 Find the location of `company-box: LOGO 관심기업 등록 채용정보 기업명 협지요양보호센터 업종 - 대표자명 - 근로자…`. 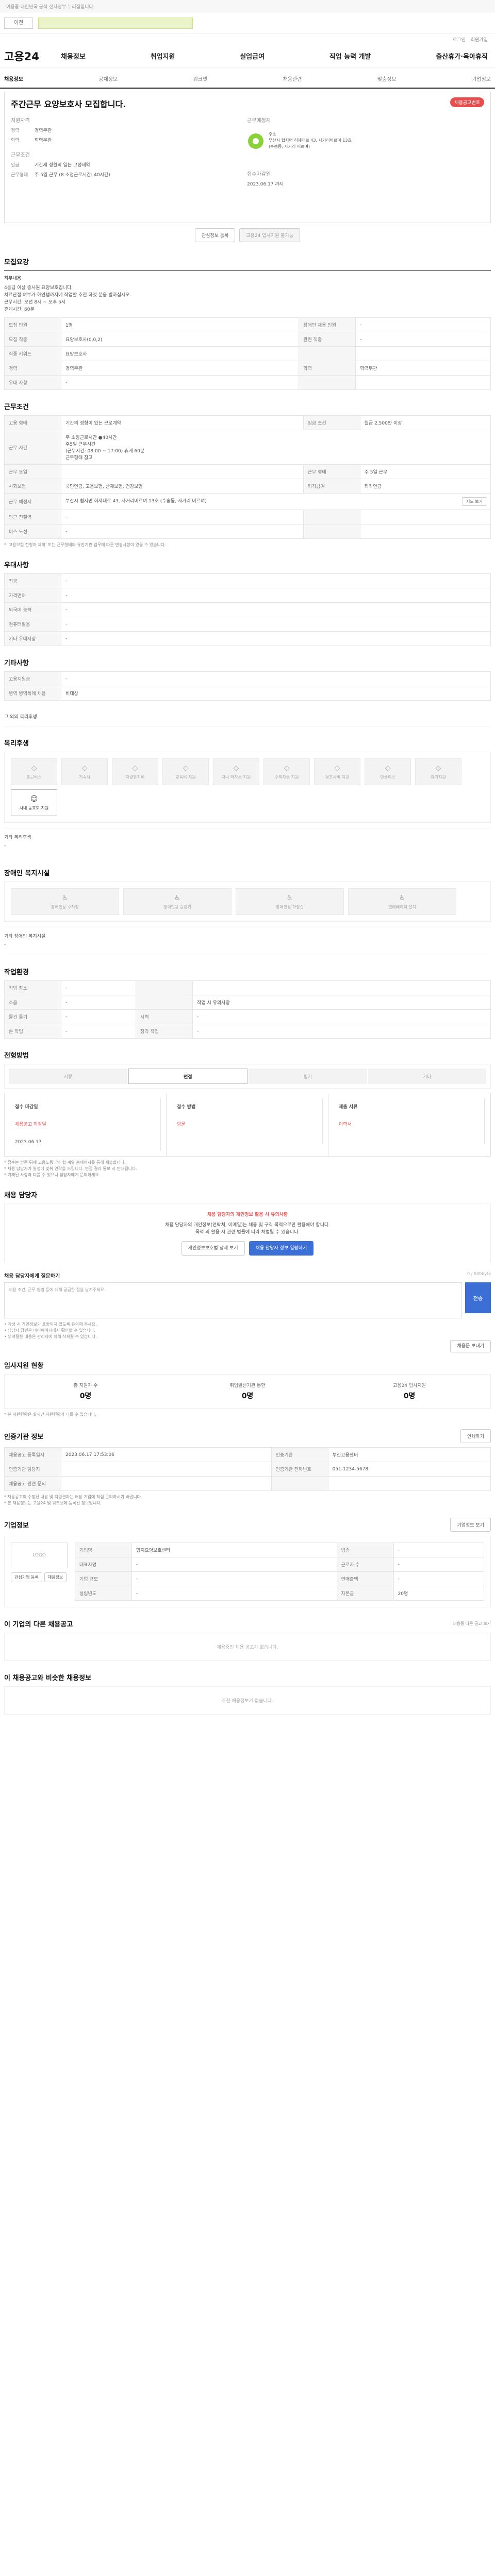

company-box: LOGO 관심기업 등록 채용정보 기업명 협지요양보호센터 업종 - 대표자명 - 근로자… is located at coordinates (247, 1571).